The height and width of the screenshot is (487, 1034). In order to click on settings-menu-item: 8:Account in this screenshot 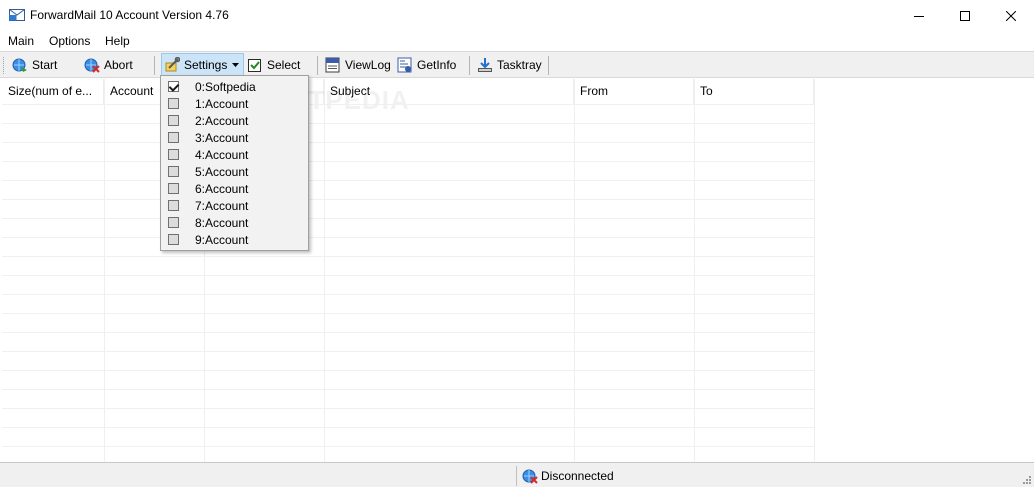, I will do `click(234, 222)`.